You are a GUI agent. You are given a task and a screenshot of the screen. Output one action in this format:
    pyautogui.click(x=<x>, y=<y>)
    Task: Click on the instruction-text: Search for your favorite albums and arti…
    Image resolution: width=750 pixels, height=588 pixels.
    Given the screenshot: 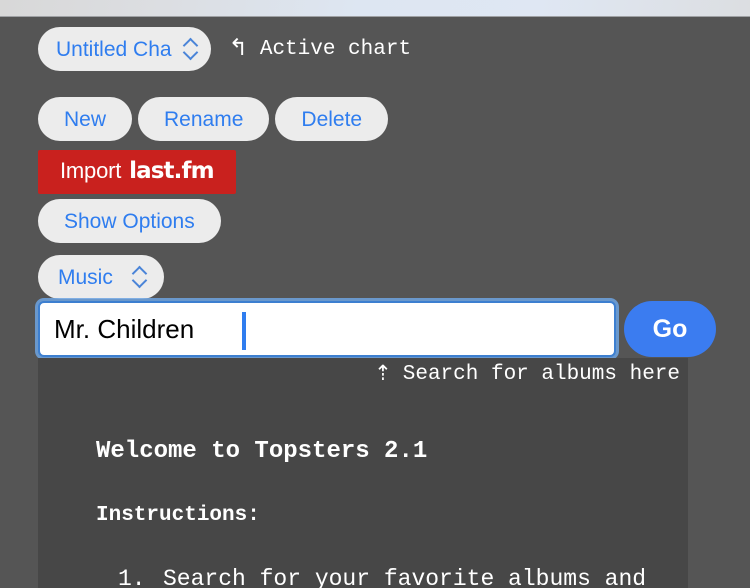 What is the action you would take?
    pyautogui.click(x=405, y=577)
    